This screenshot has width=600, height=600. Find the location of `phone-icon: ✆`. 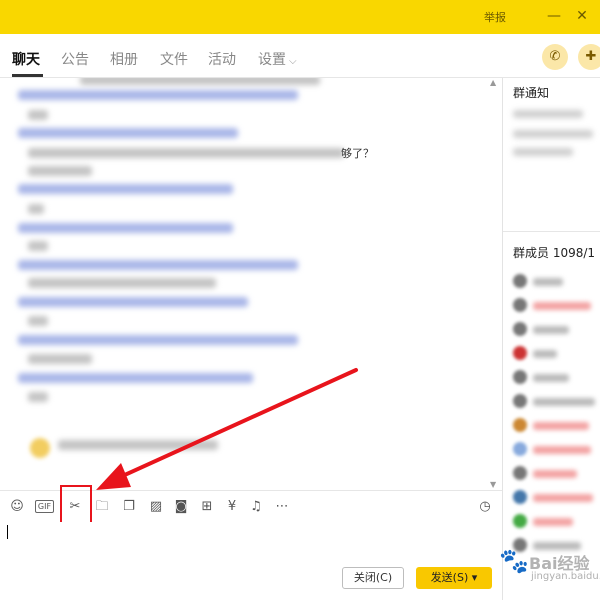

phone-icon: ✆ is located at coordinates (555, 57).